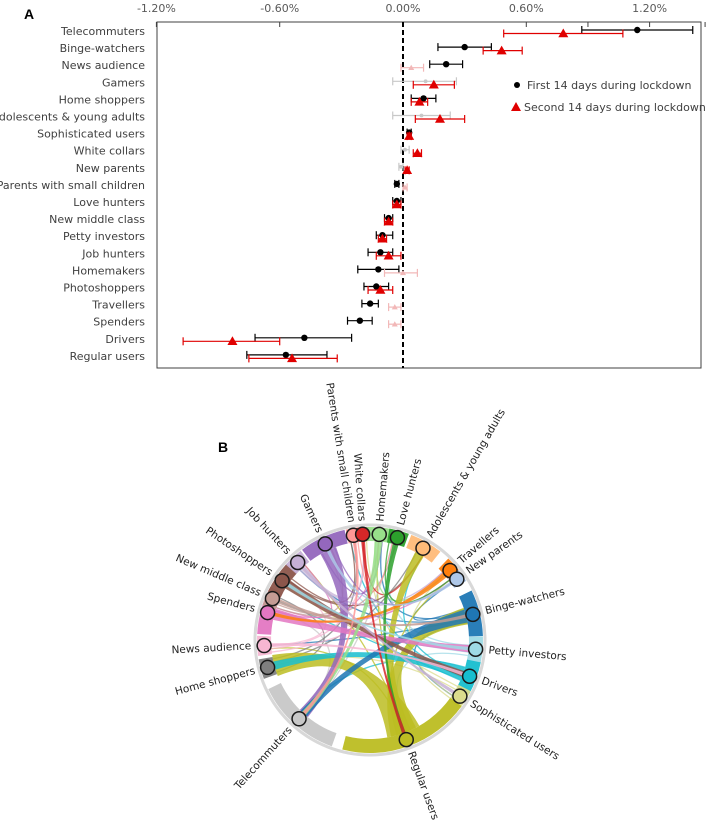  What do you see at coordinates (123, 82) in the screenshot?
I see `category-label: Gamers` at bounding box center [123, 82].